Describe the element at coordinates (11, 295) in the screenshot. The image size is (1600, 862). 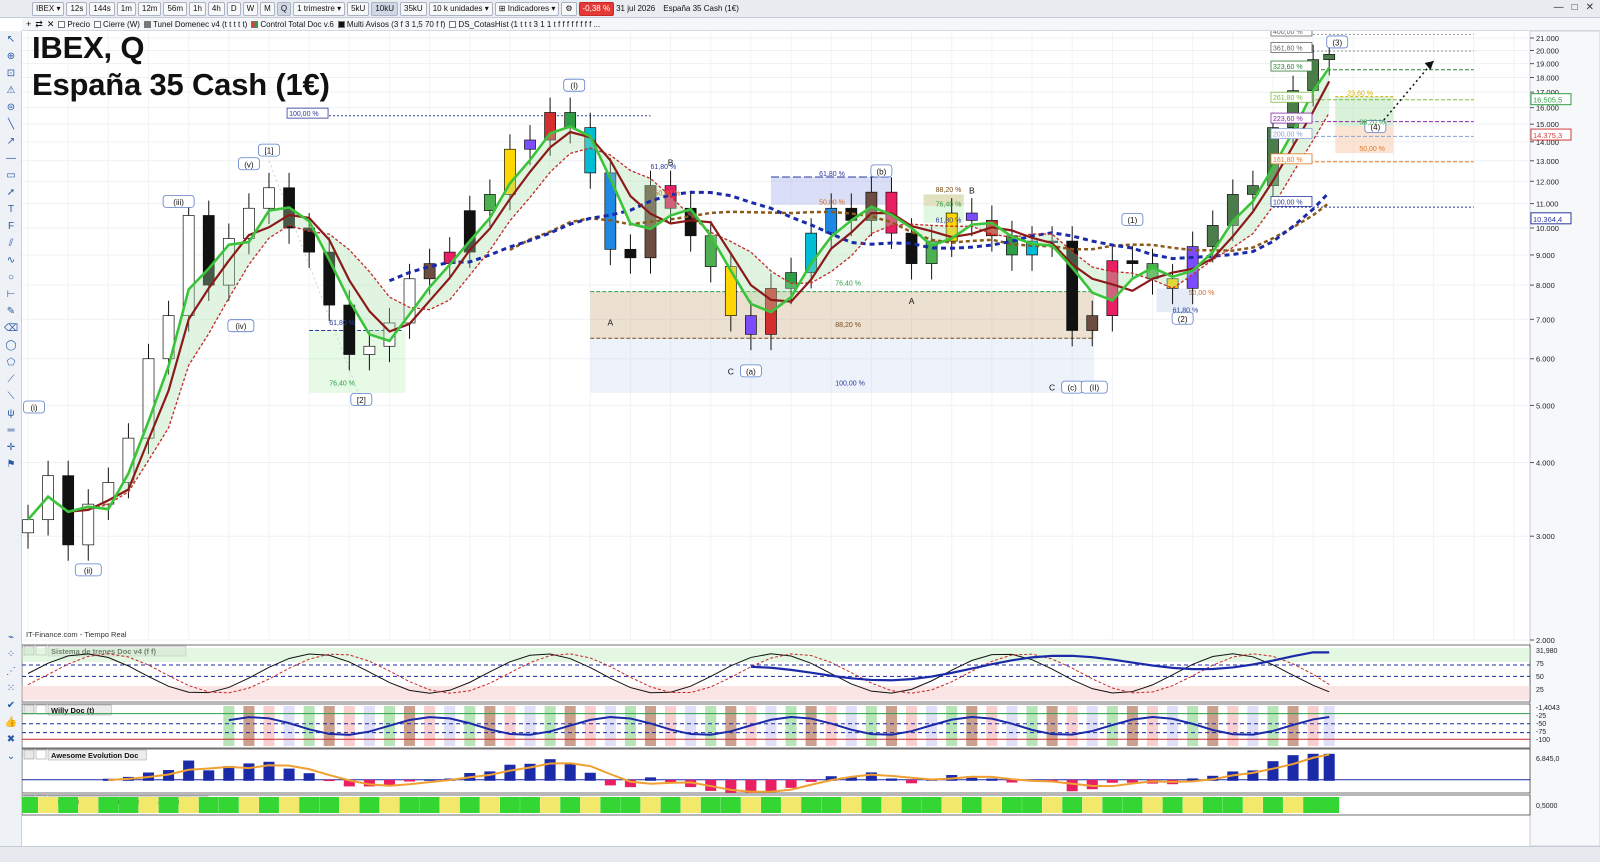
I see `measure-tool-icon: ⊢` at that location.